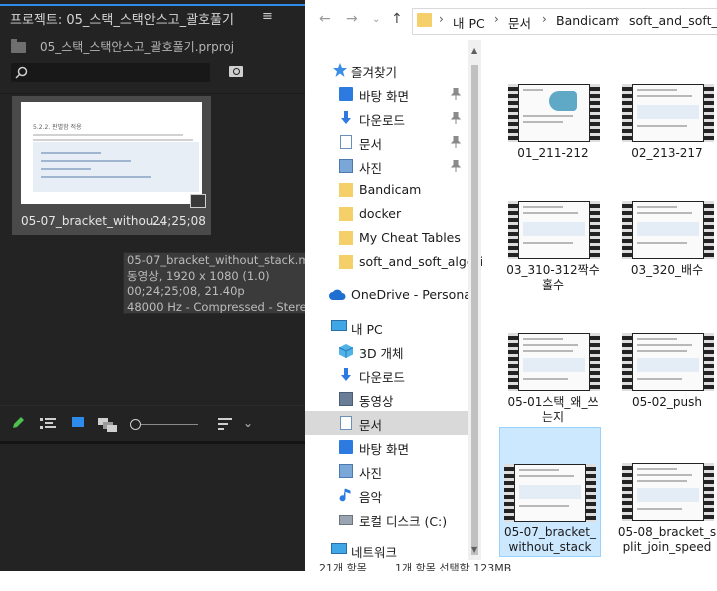  What do you see at coordinates (345, 495) in the screenshot?
I see `music-note-icon` at bounding box center [345, 495].